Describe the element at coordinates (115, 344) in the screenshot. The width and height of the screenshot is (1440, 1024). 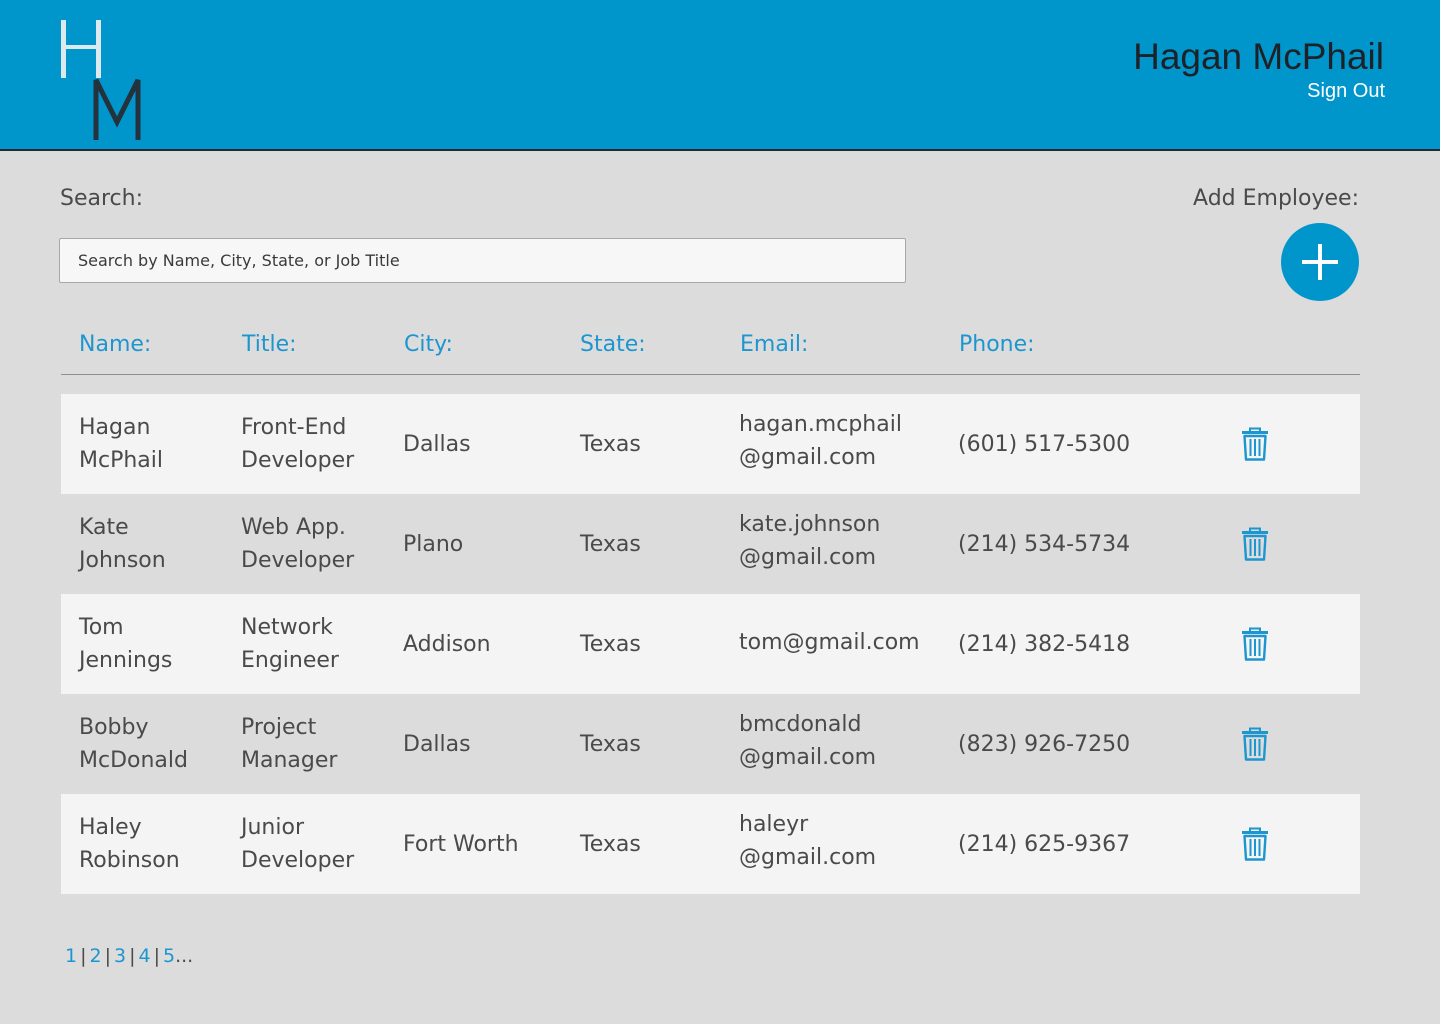
I see `column-header-name: Name:` at that location.